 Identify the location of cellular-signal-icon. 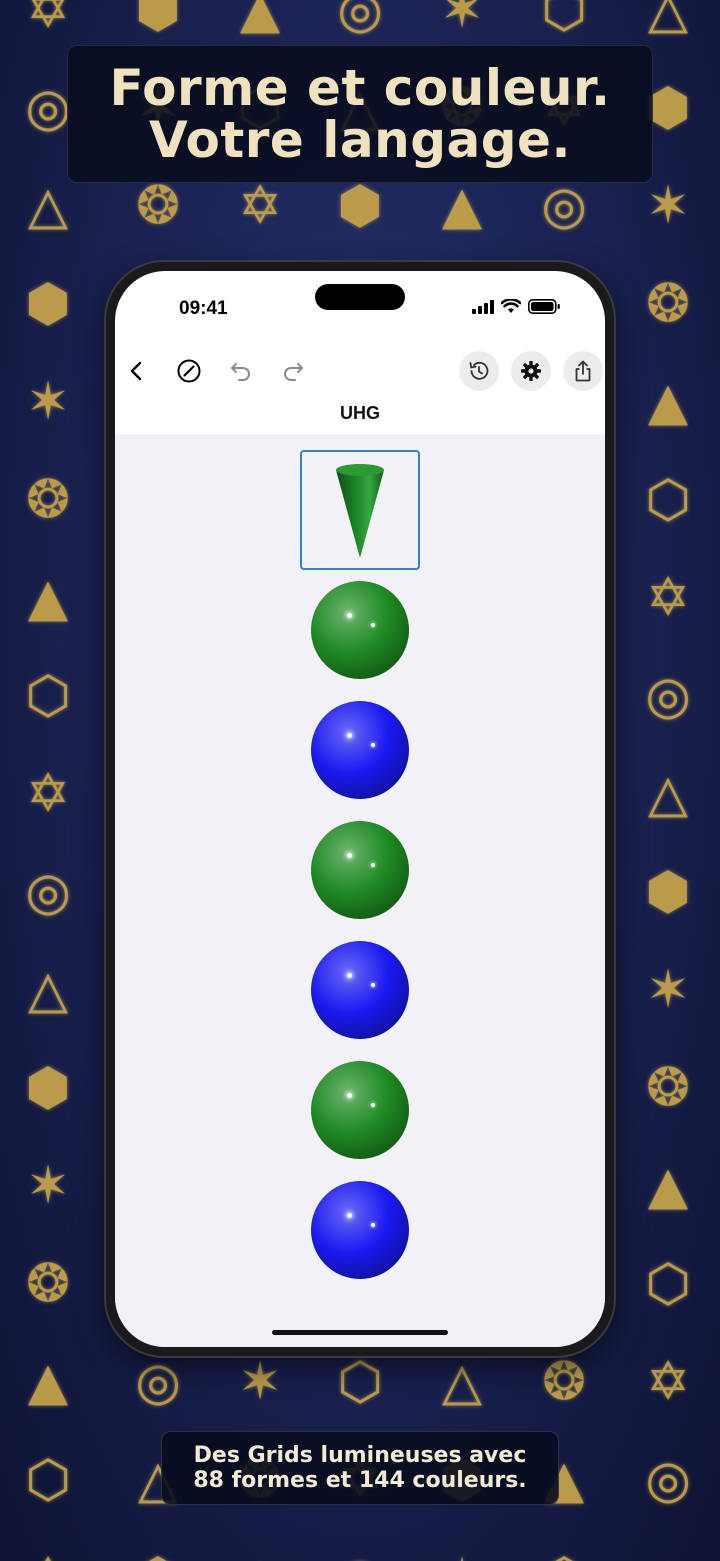
(483, 306).